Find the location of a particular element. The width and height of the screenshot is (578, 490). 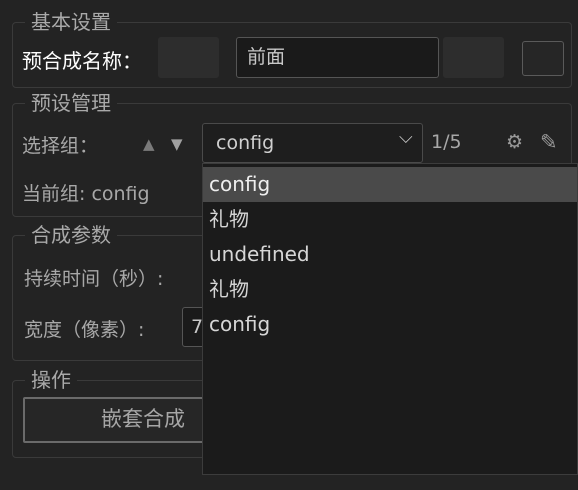

move-down-icon: ▼ is located at coordinates (177, 144).